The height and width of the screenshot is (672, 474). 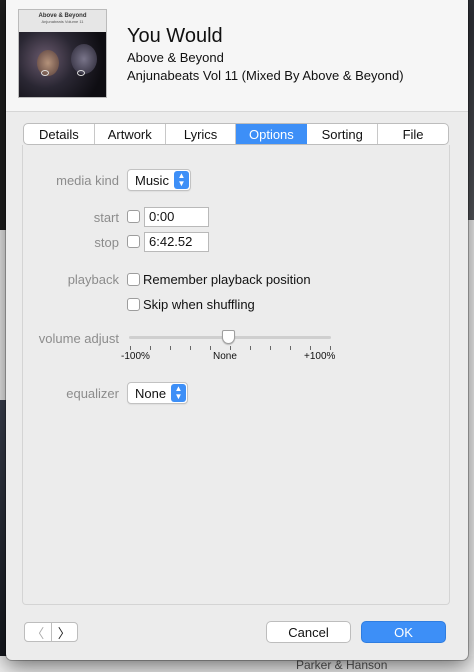 I want to click on tab-sorting: Sorting, so click(x=343, y=134).